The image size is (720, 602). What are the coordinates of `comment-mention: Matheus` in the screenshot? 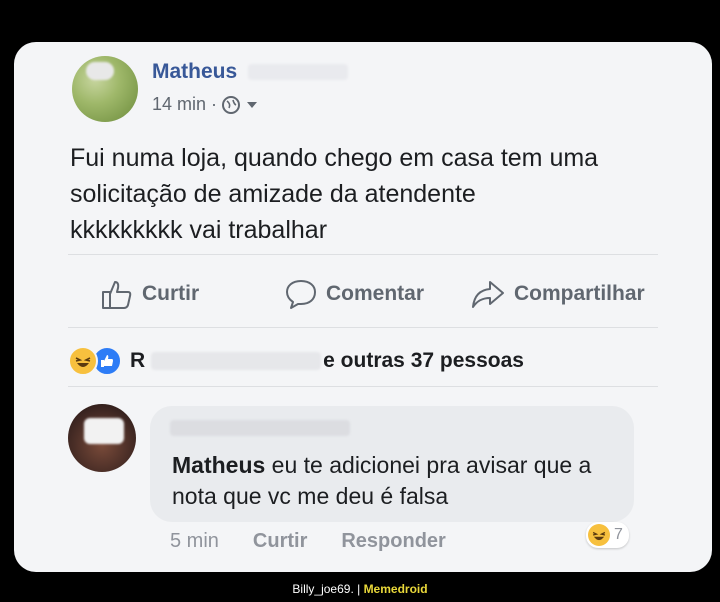 It's located at (218, 465).